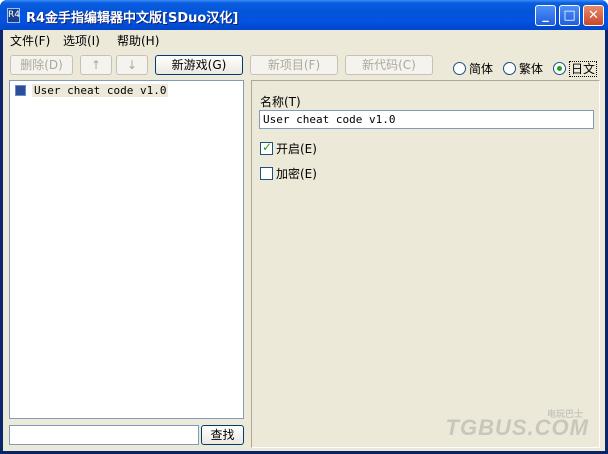 The height and width of the screenshot is (454, 608). Describe the element at coordinates (81, 40) in the screenshot. I see `menu-options: 选项(I)` at that location.